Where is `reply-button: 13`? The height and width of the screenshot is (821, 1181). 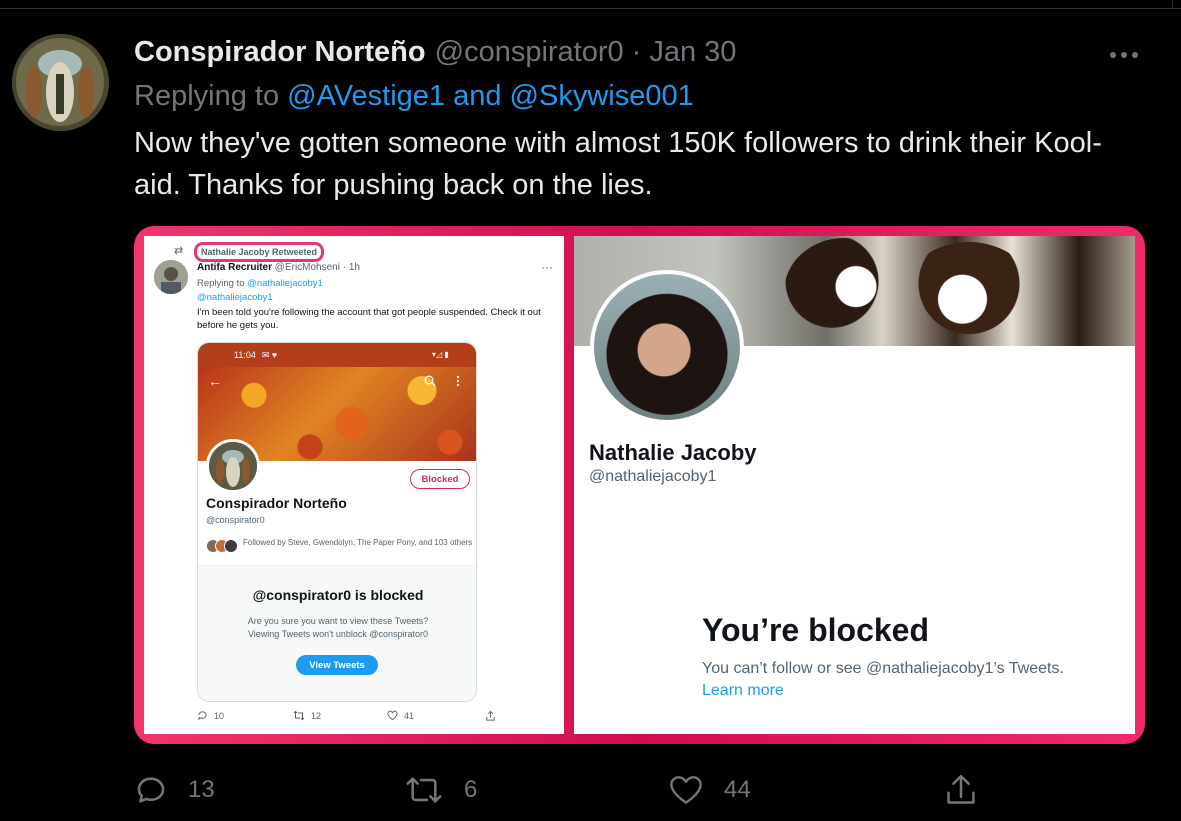
reply-button: 13 is located at coordinates (174, 790).